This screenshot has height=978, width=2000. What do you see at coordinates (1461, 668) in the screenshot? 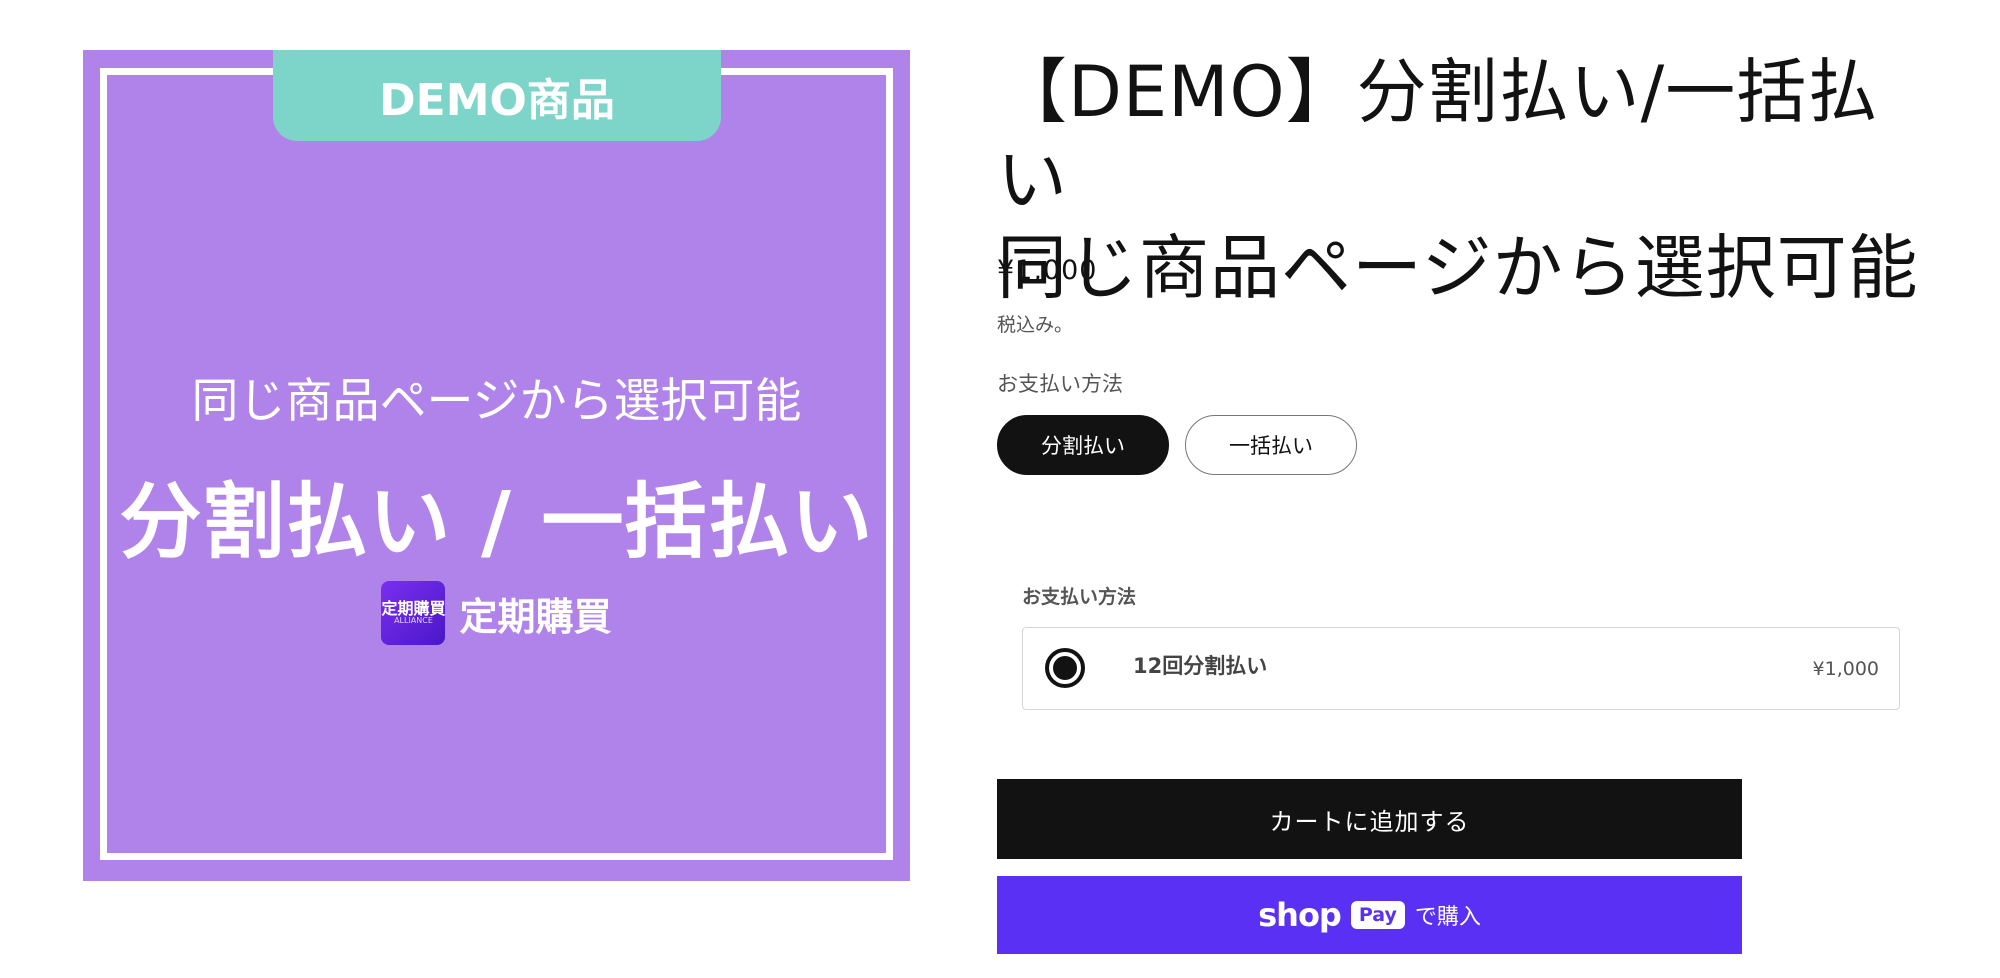
I see `plan-option: 12回分割払い ¥1,000` at bounding box center [1461, 668].